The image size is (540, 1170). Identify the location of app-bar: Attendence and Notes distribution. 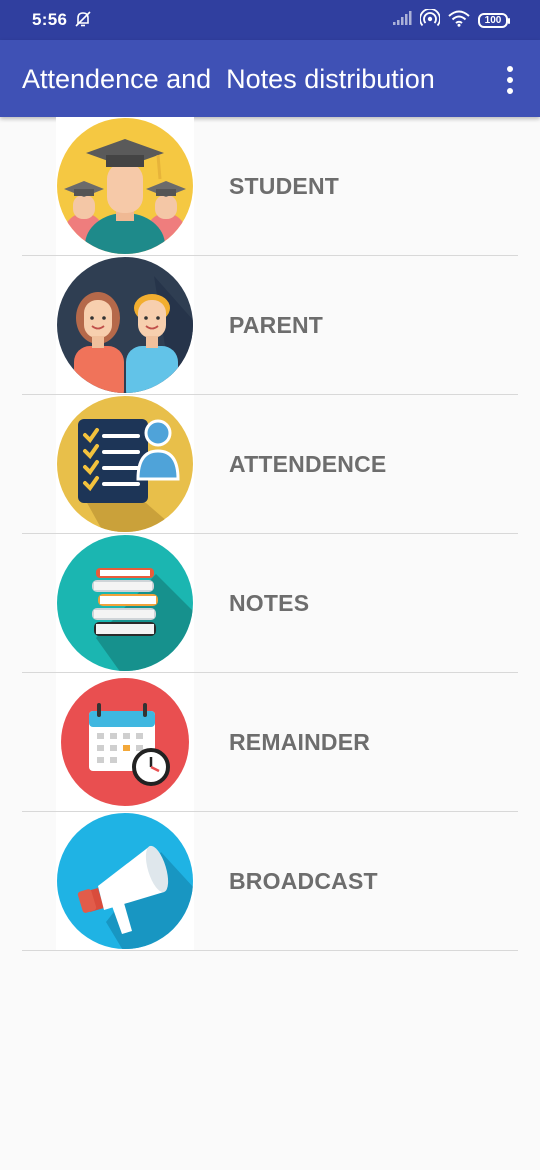
(270, 78).